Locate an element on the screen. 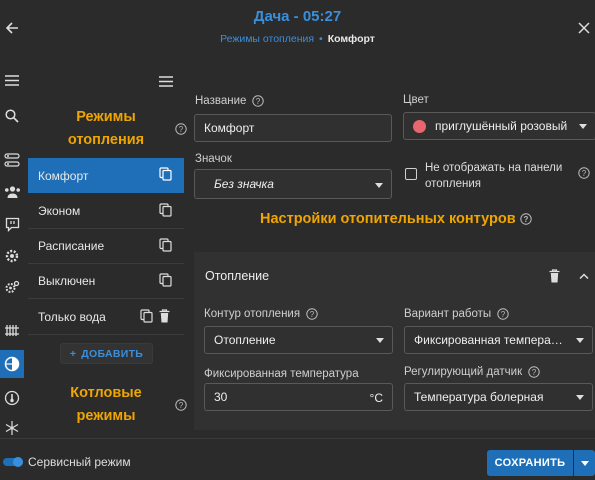  rail-heating-modes-button is located at coordinates (12, 364).